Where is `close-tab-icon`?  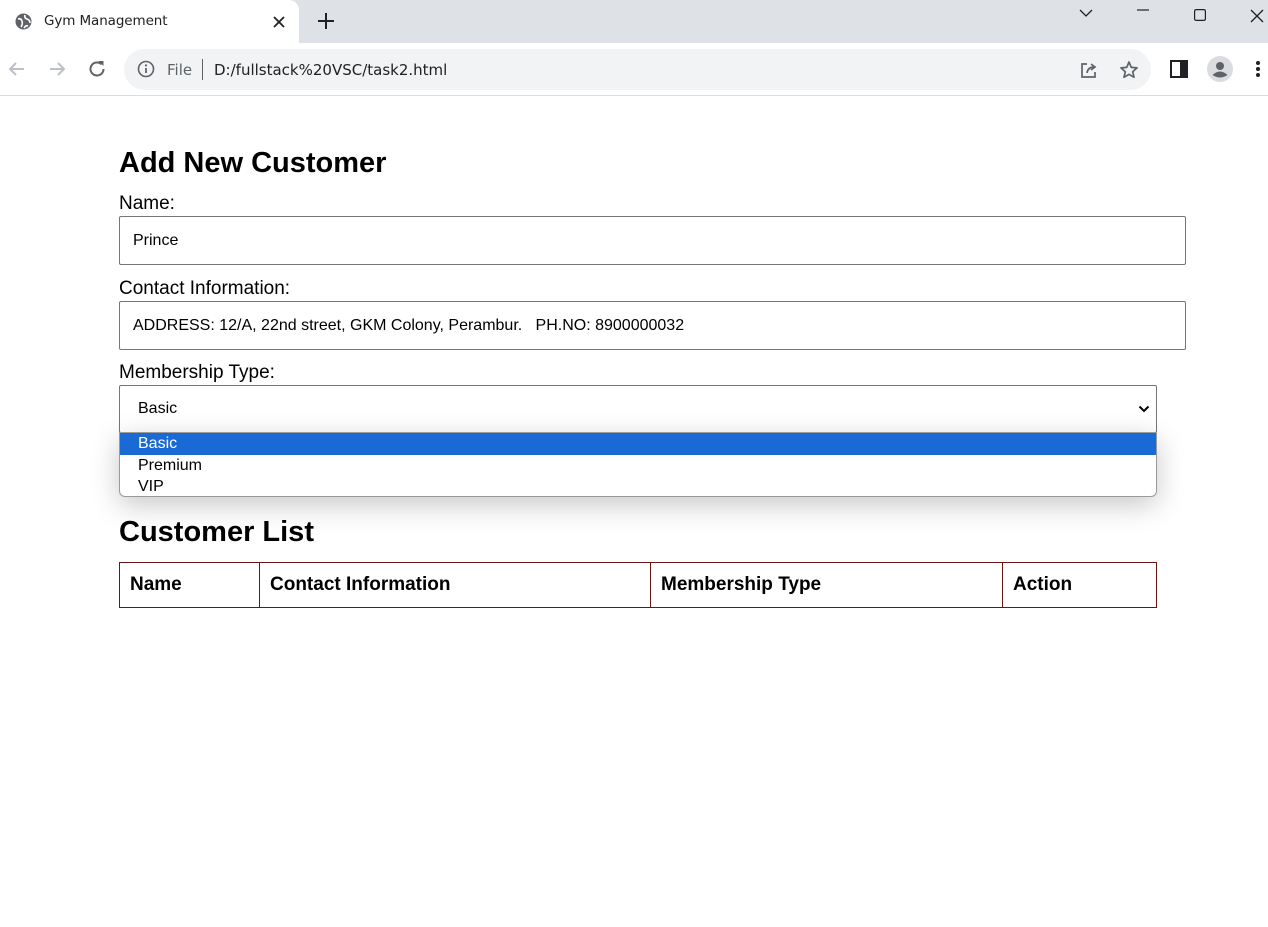 close-tab-icon is located at coordinates (279, 22).